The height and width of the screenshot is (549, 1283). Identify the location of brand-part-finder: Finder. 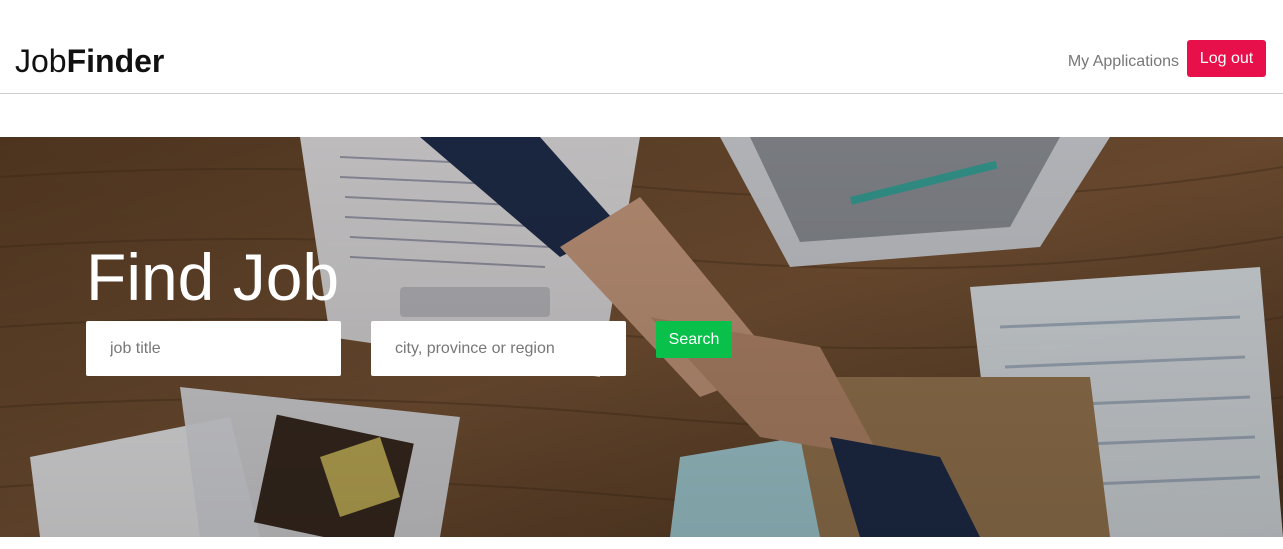
(115, 61).